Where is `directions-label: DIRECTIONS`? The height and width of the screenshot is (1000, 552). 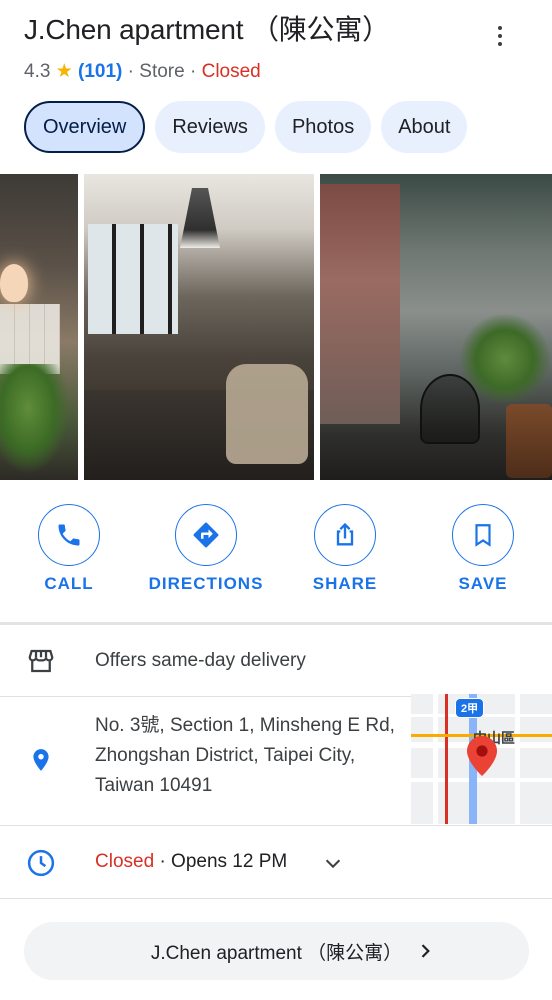 directions-label: DIRECTIONS is located at coordinates (206, 583).